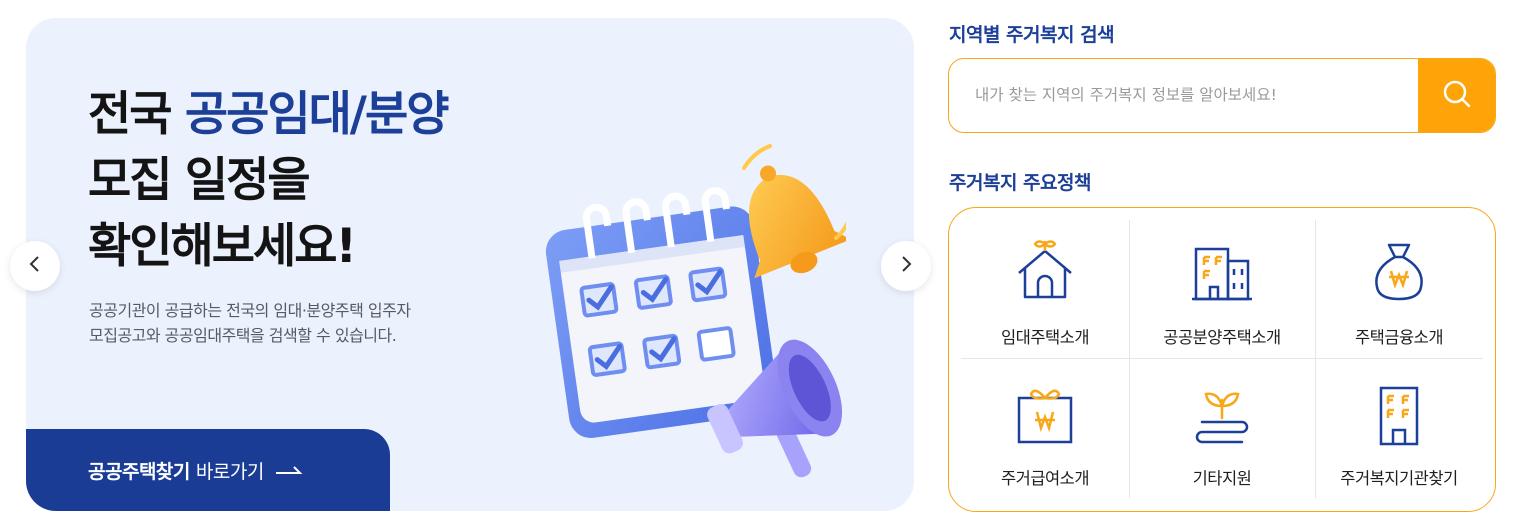  I want to click on policy-item-label: 주거복지기관찾기, so click(1399, 478).